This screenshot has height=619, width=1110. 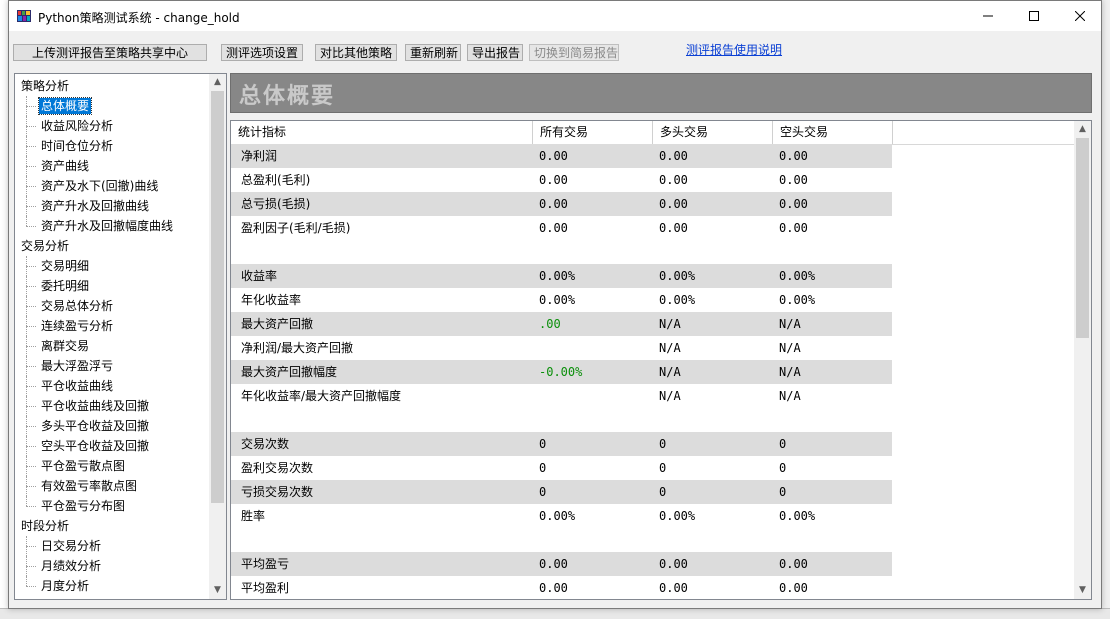 What do you see at coordinates (113, 186) in the screenshot?
I see `tree-item: 资产及水下(回撤)曲线` at bounding box center [113, 186].